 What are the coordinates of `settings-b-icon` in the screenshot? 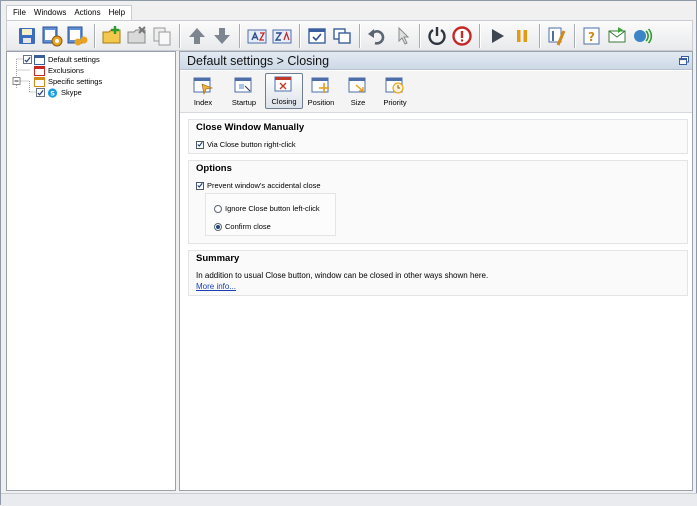 It's located at (77, 35).